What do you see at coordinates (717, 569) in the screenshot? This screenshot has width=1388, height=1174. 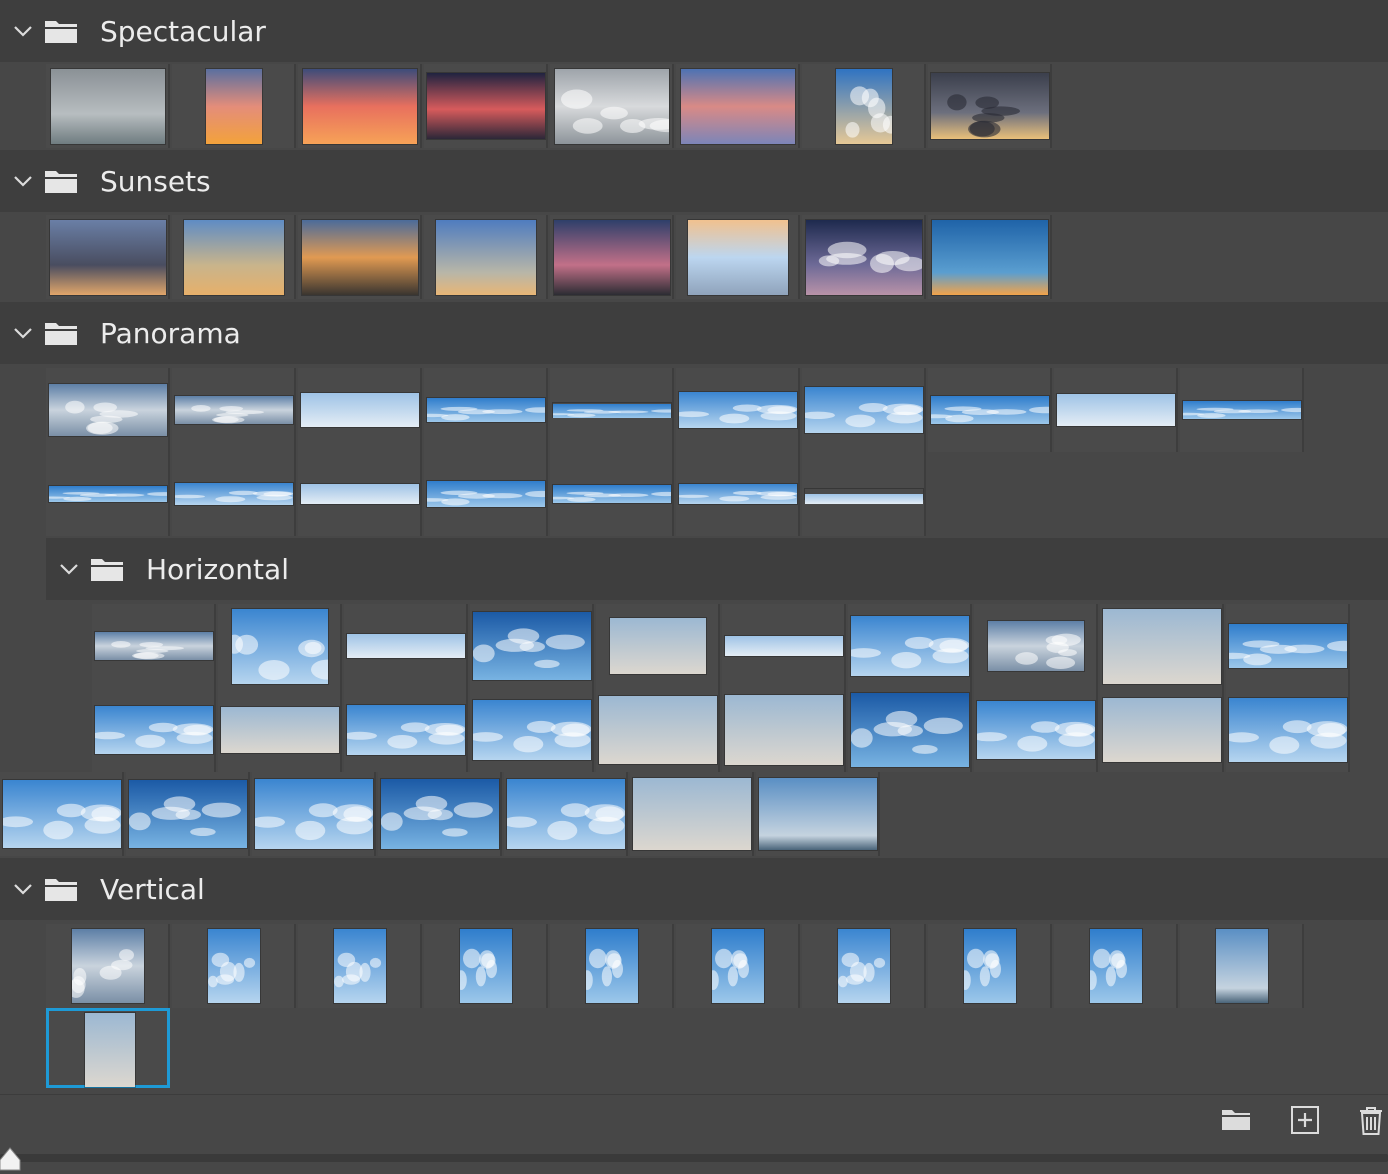 I see `group-header-horizontal: Horizontal` at bounding box center [717, 569].